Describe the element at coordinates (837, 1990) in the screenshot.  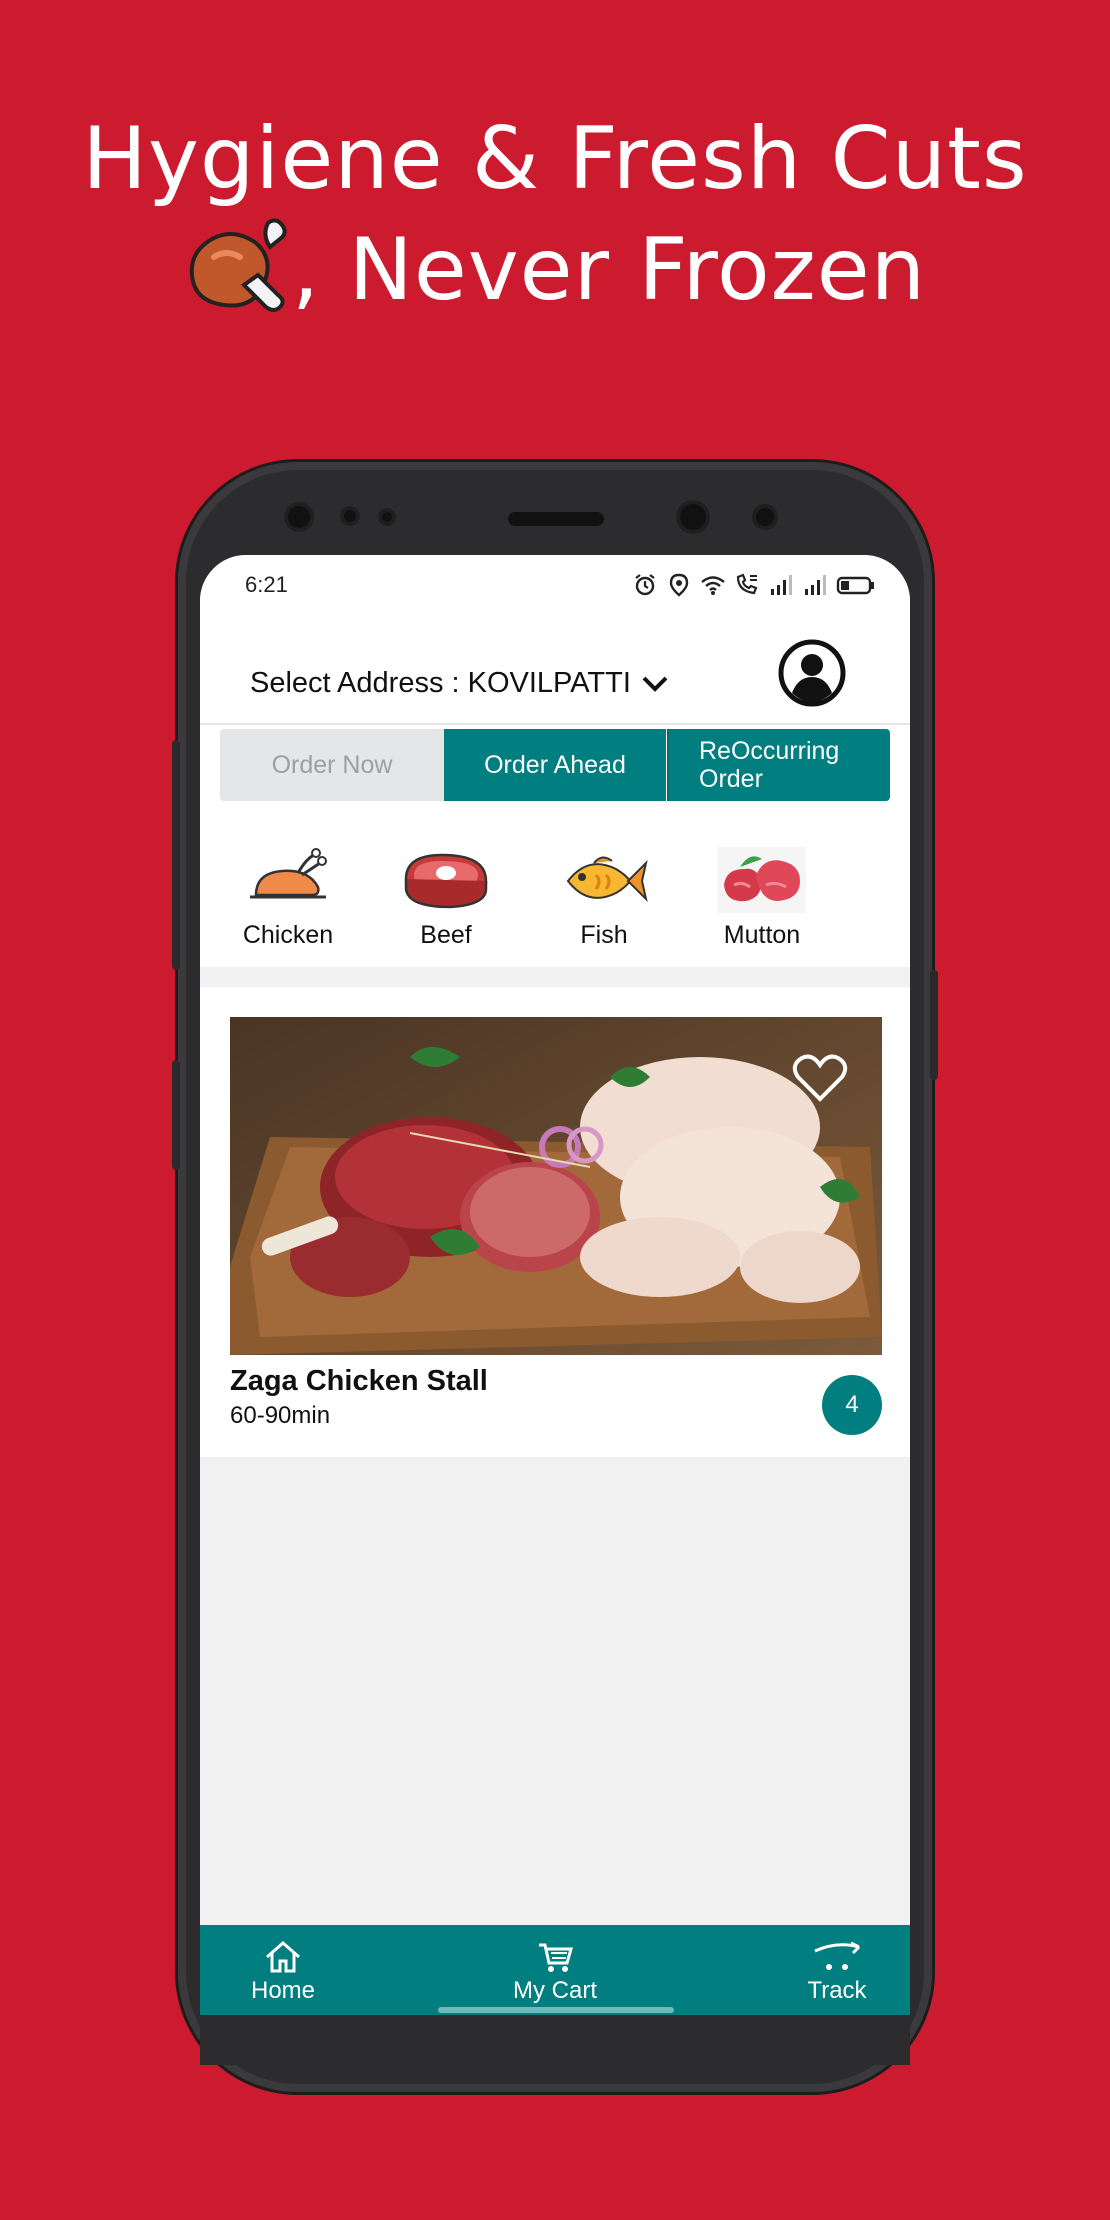
I see `nav-label: Track` at that location.